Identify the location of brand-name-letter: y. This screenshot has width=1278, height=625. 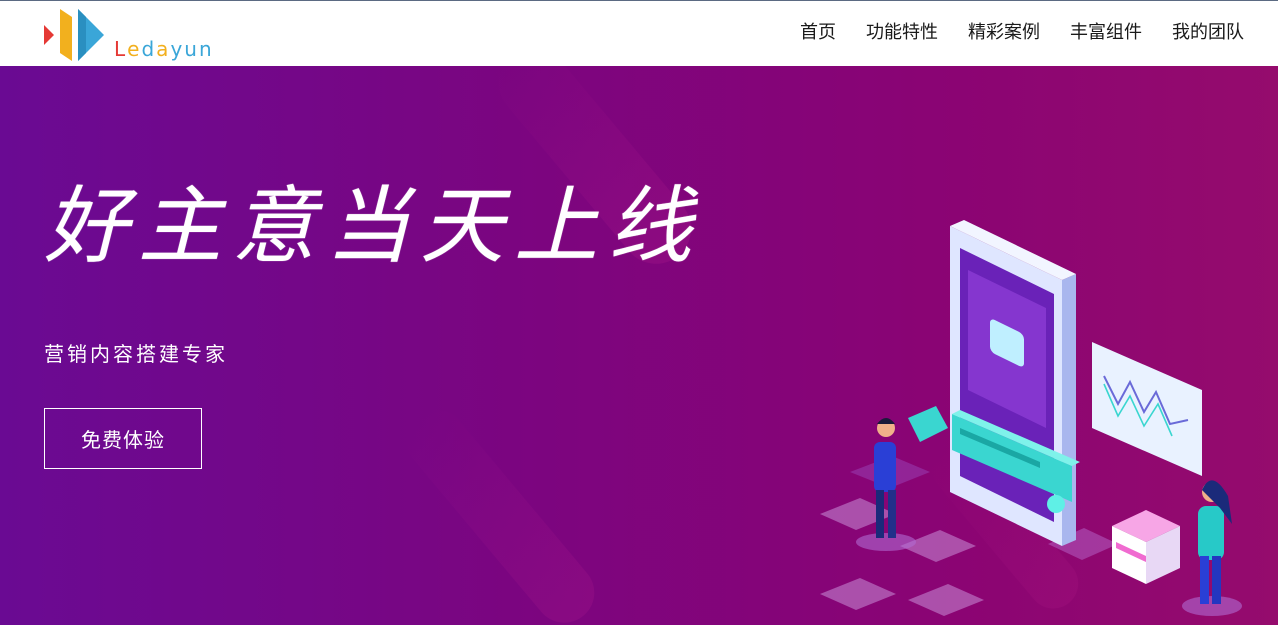
(177, 49).